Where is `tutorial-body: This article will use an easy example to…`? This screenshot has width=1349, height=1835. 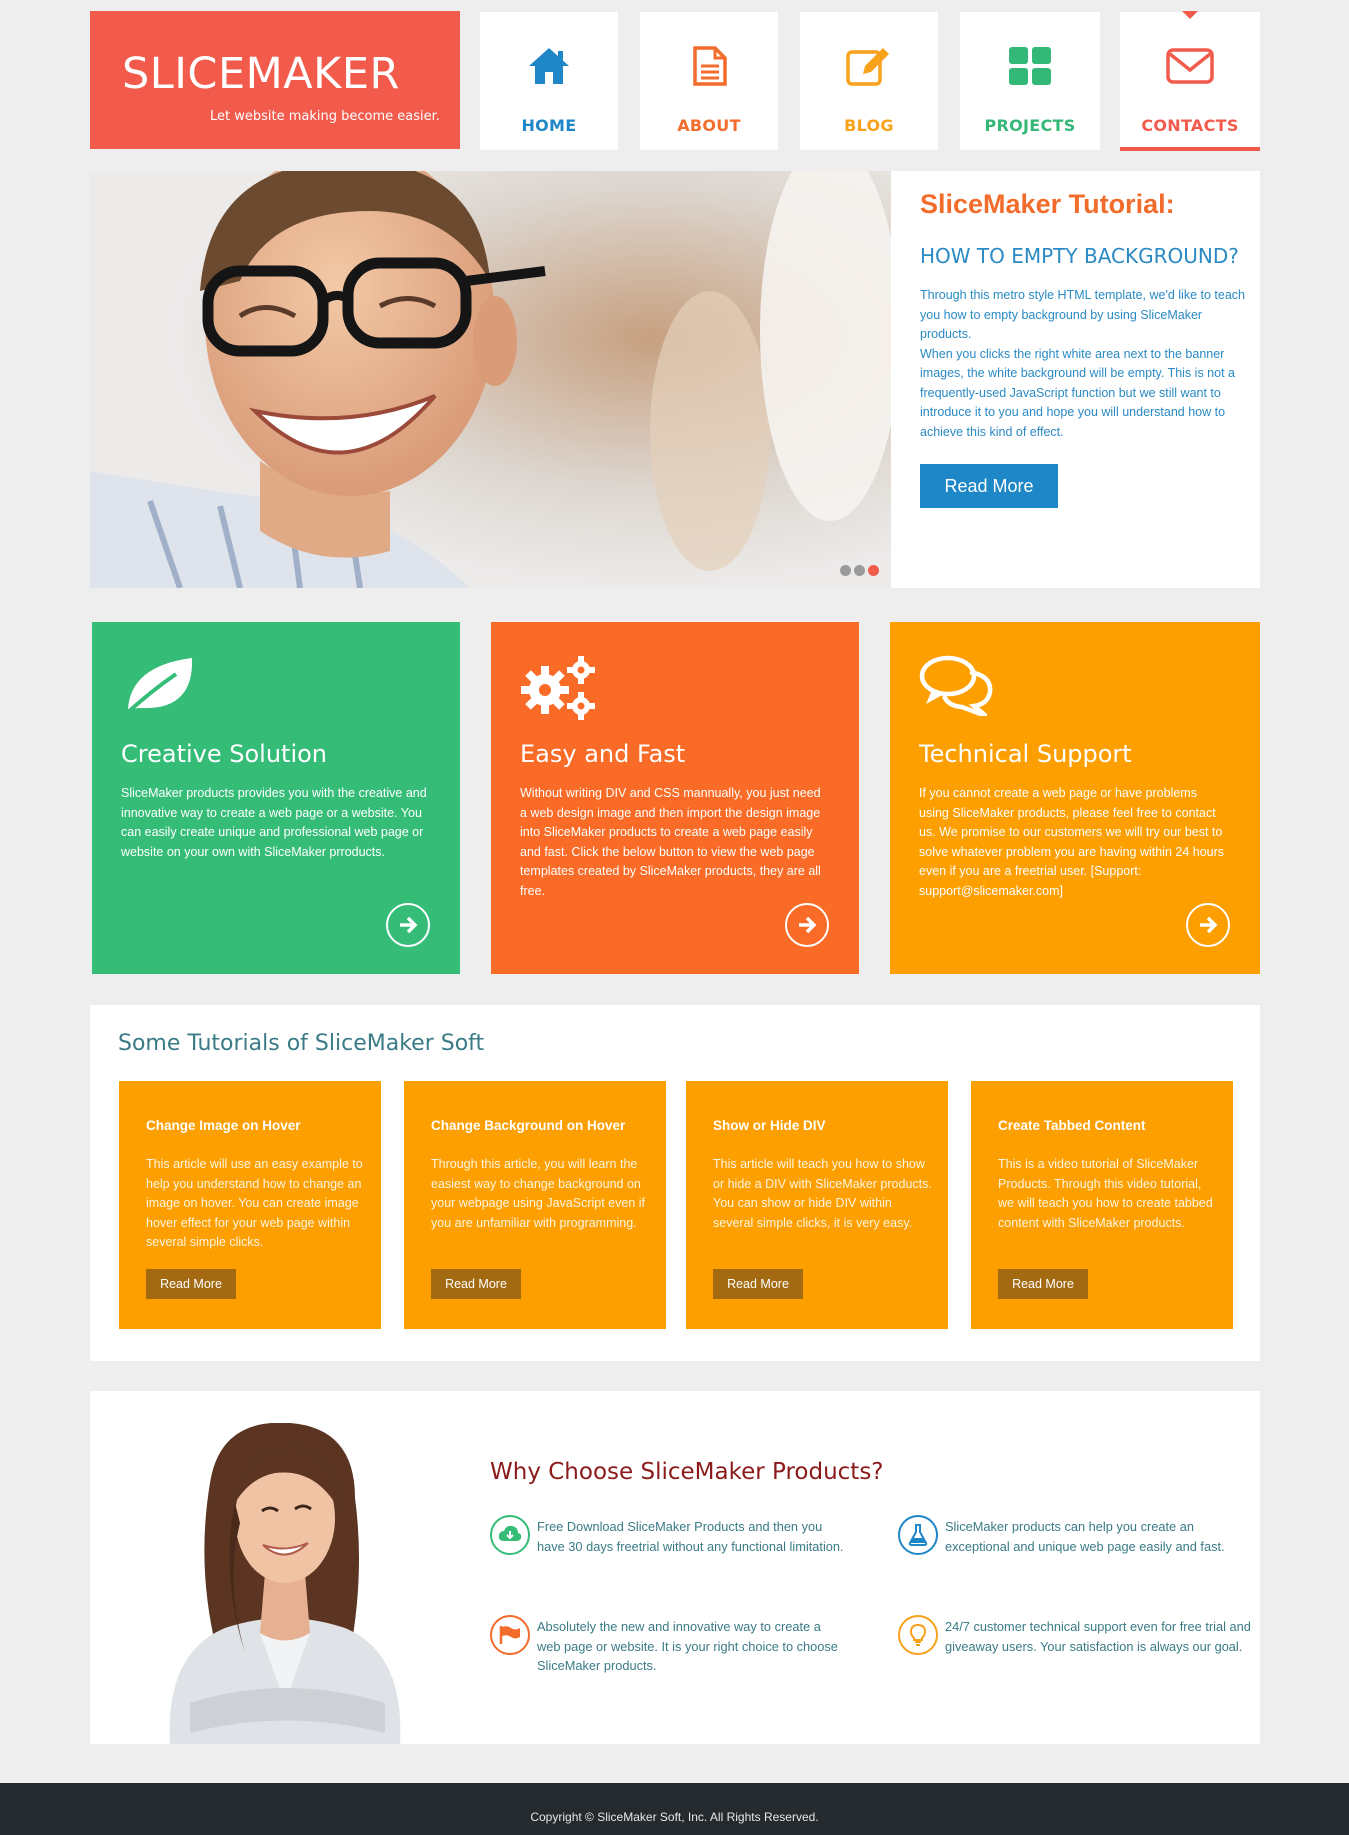 tutorial-body: This article will use an easy example to… is located at coordinates (254, 1203).